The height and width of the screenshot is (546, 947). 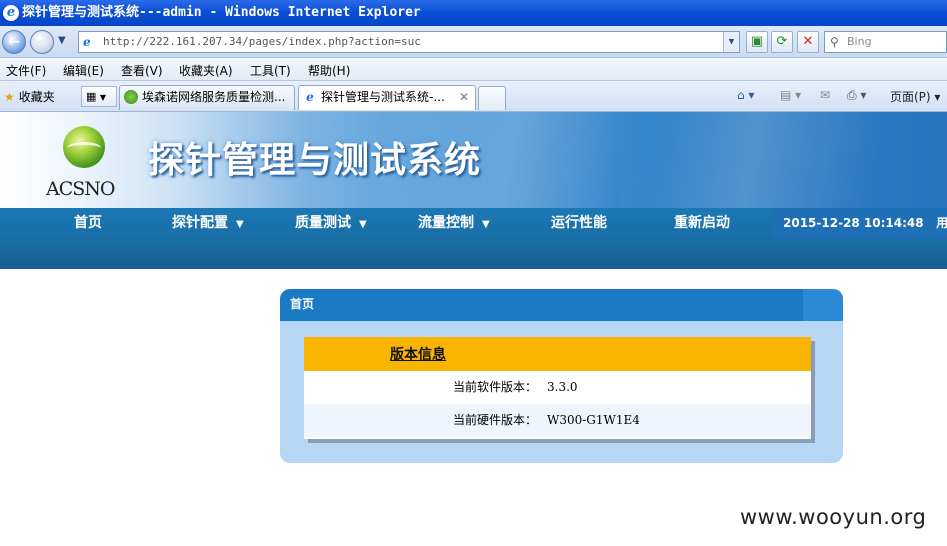 I want to click on refresh-icon: ⟳, so click(x=782, y=42).